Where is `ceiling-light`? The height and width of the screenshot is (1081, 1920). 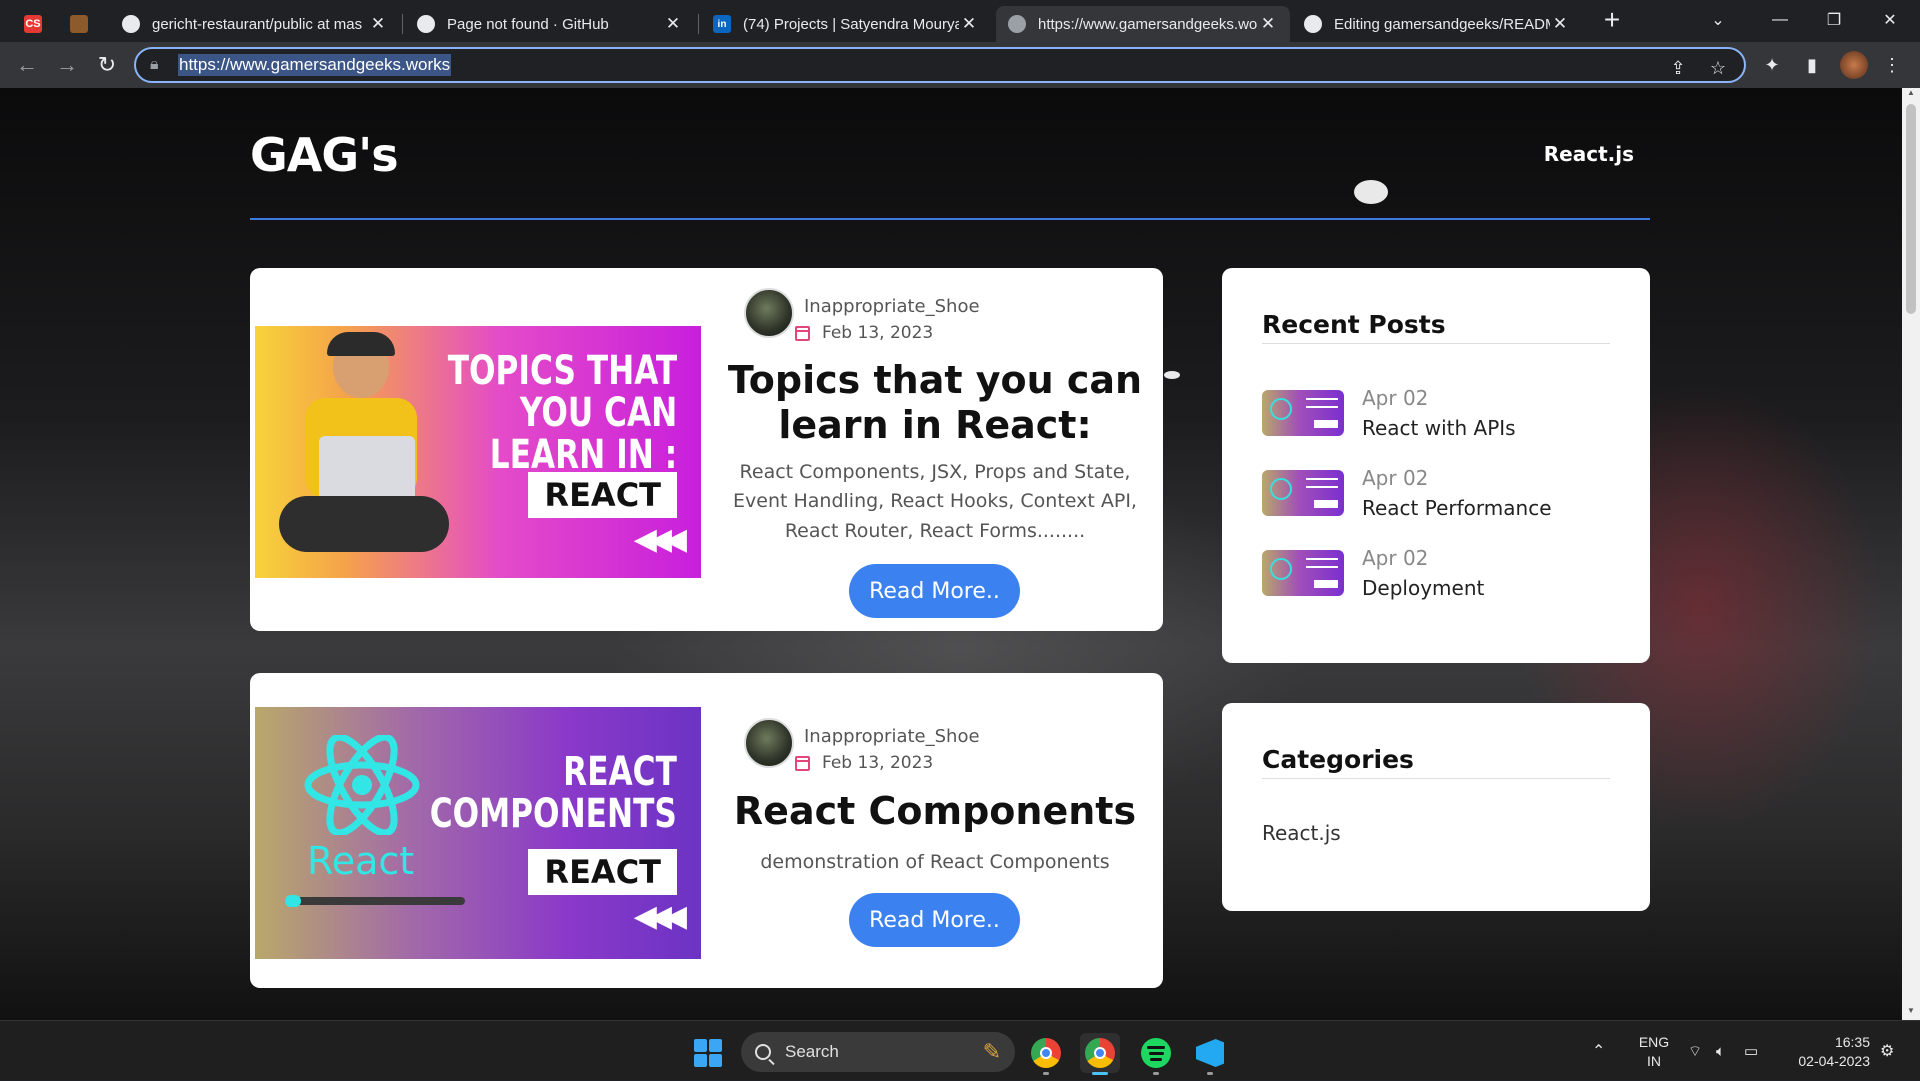
ceiling-light is located at coordinates (1371, 192).